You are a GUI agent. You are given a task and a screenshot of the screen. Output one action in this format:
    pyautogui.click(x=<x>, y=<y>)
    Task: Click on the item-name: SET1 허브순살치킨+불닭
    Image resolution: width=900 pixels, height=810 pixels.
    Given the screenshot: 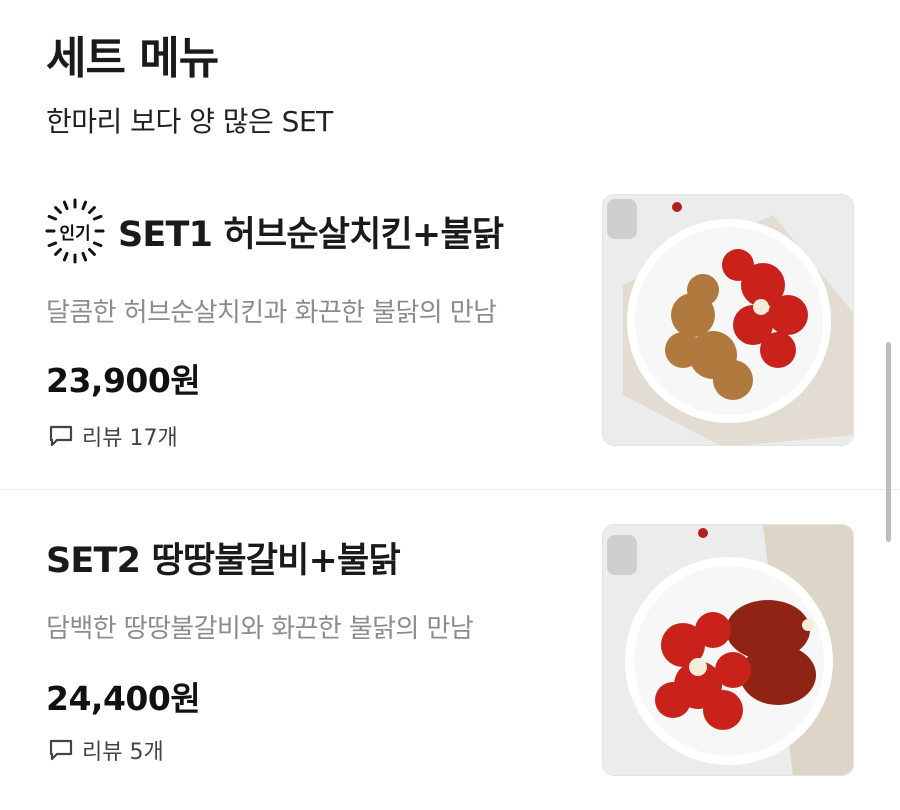 What is the action you would take?
    pyautogui.click(x=311, y=234)
    